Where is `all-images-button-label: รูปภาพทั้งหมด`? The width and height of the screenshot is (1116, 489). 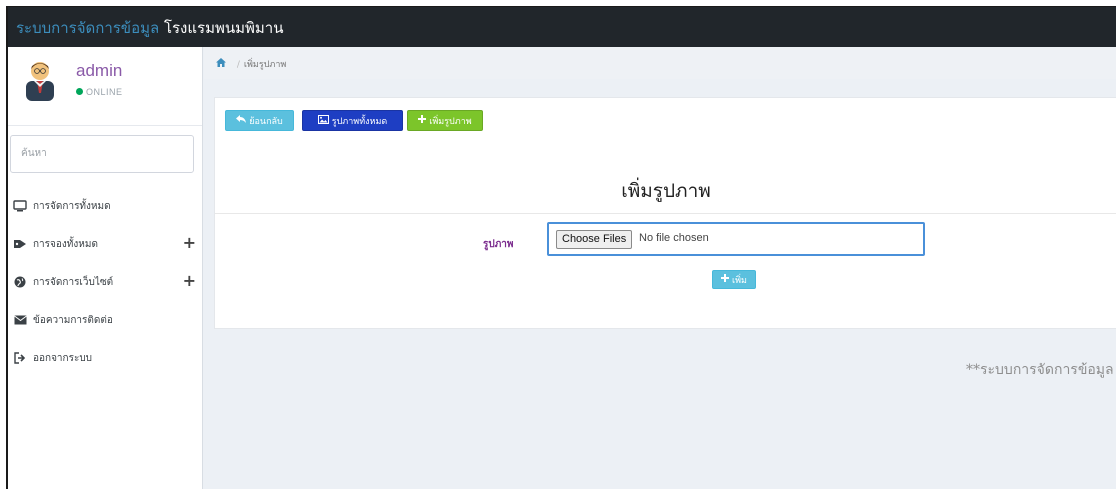
all-images-button-label: รูปภาพทั้งหมด is located at coordinates (359, 121).